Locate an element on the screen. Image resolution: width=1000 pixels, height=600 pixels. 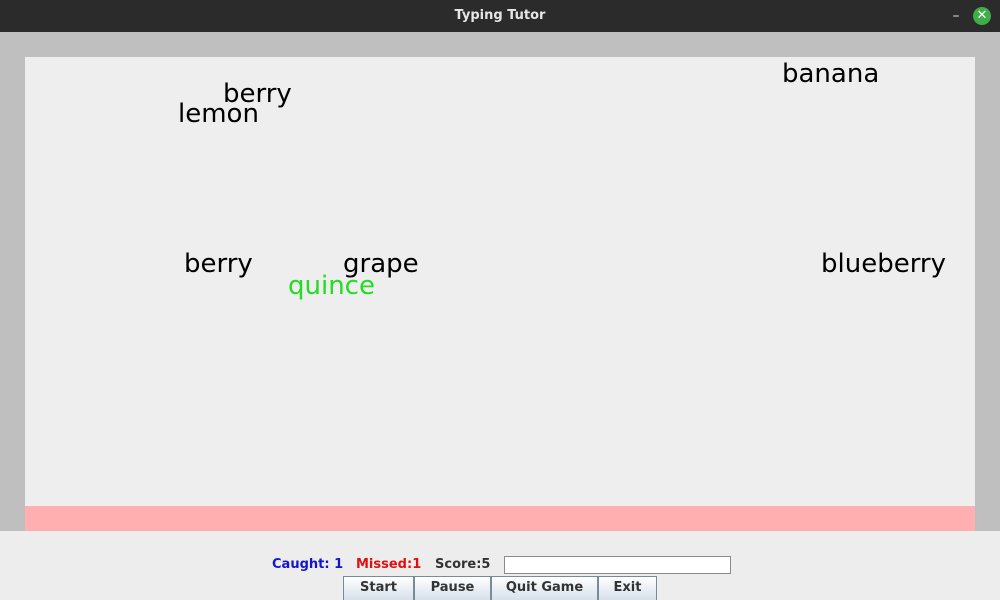
typing-input is located at coordinates (617, 565).